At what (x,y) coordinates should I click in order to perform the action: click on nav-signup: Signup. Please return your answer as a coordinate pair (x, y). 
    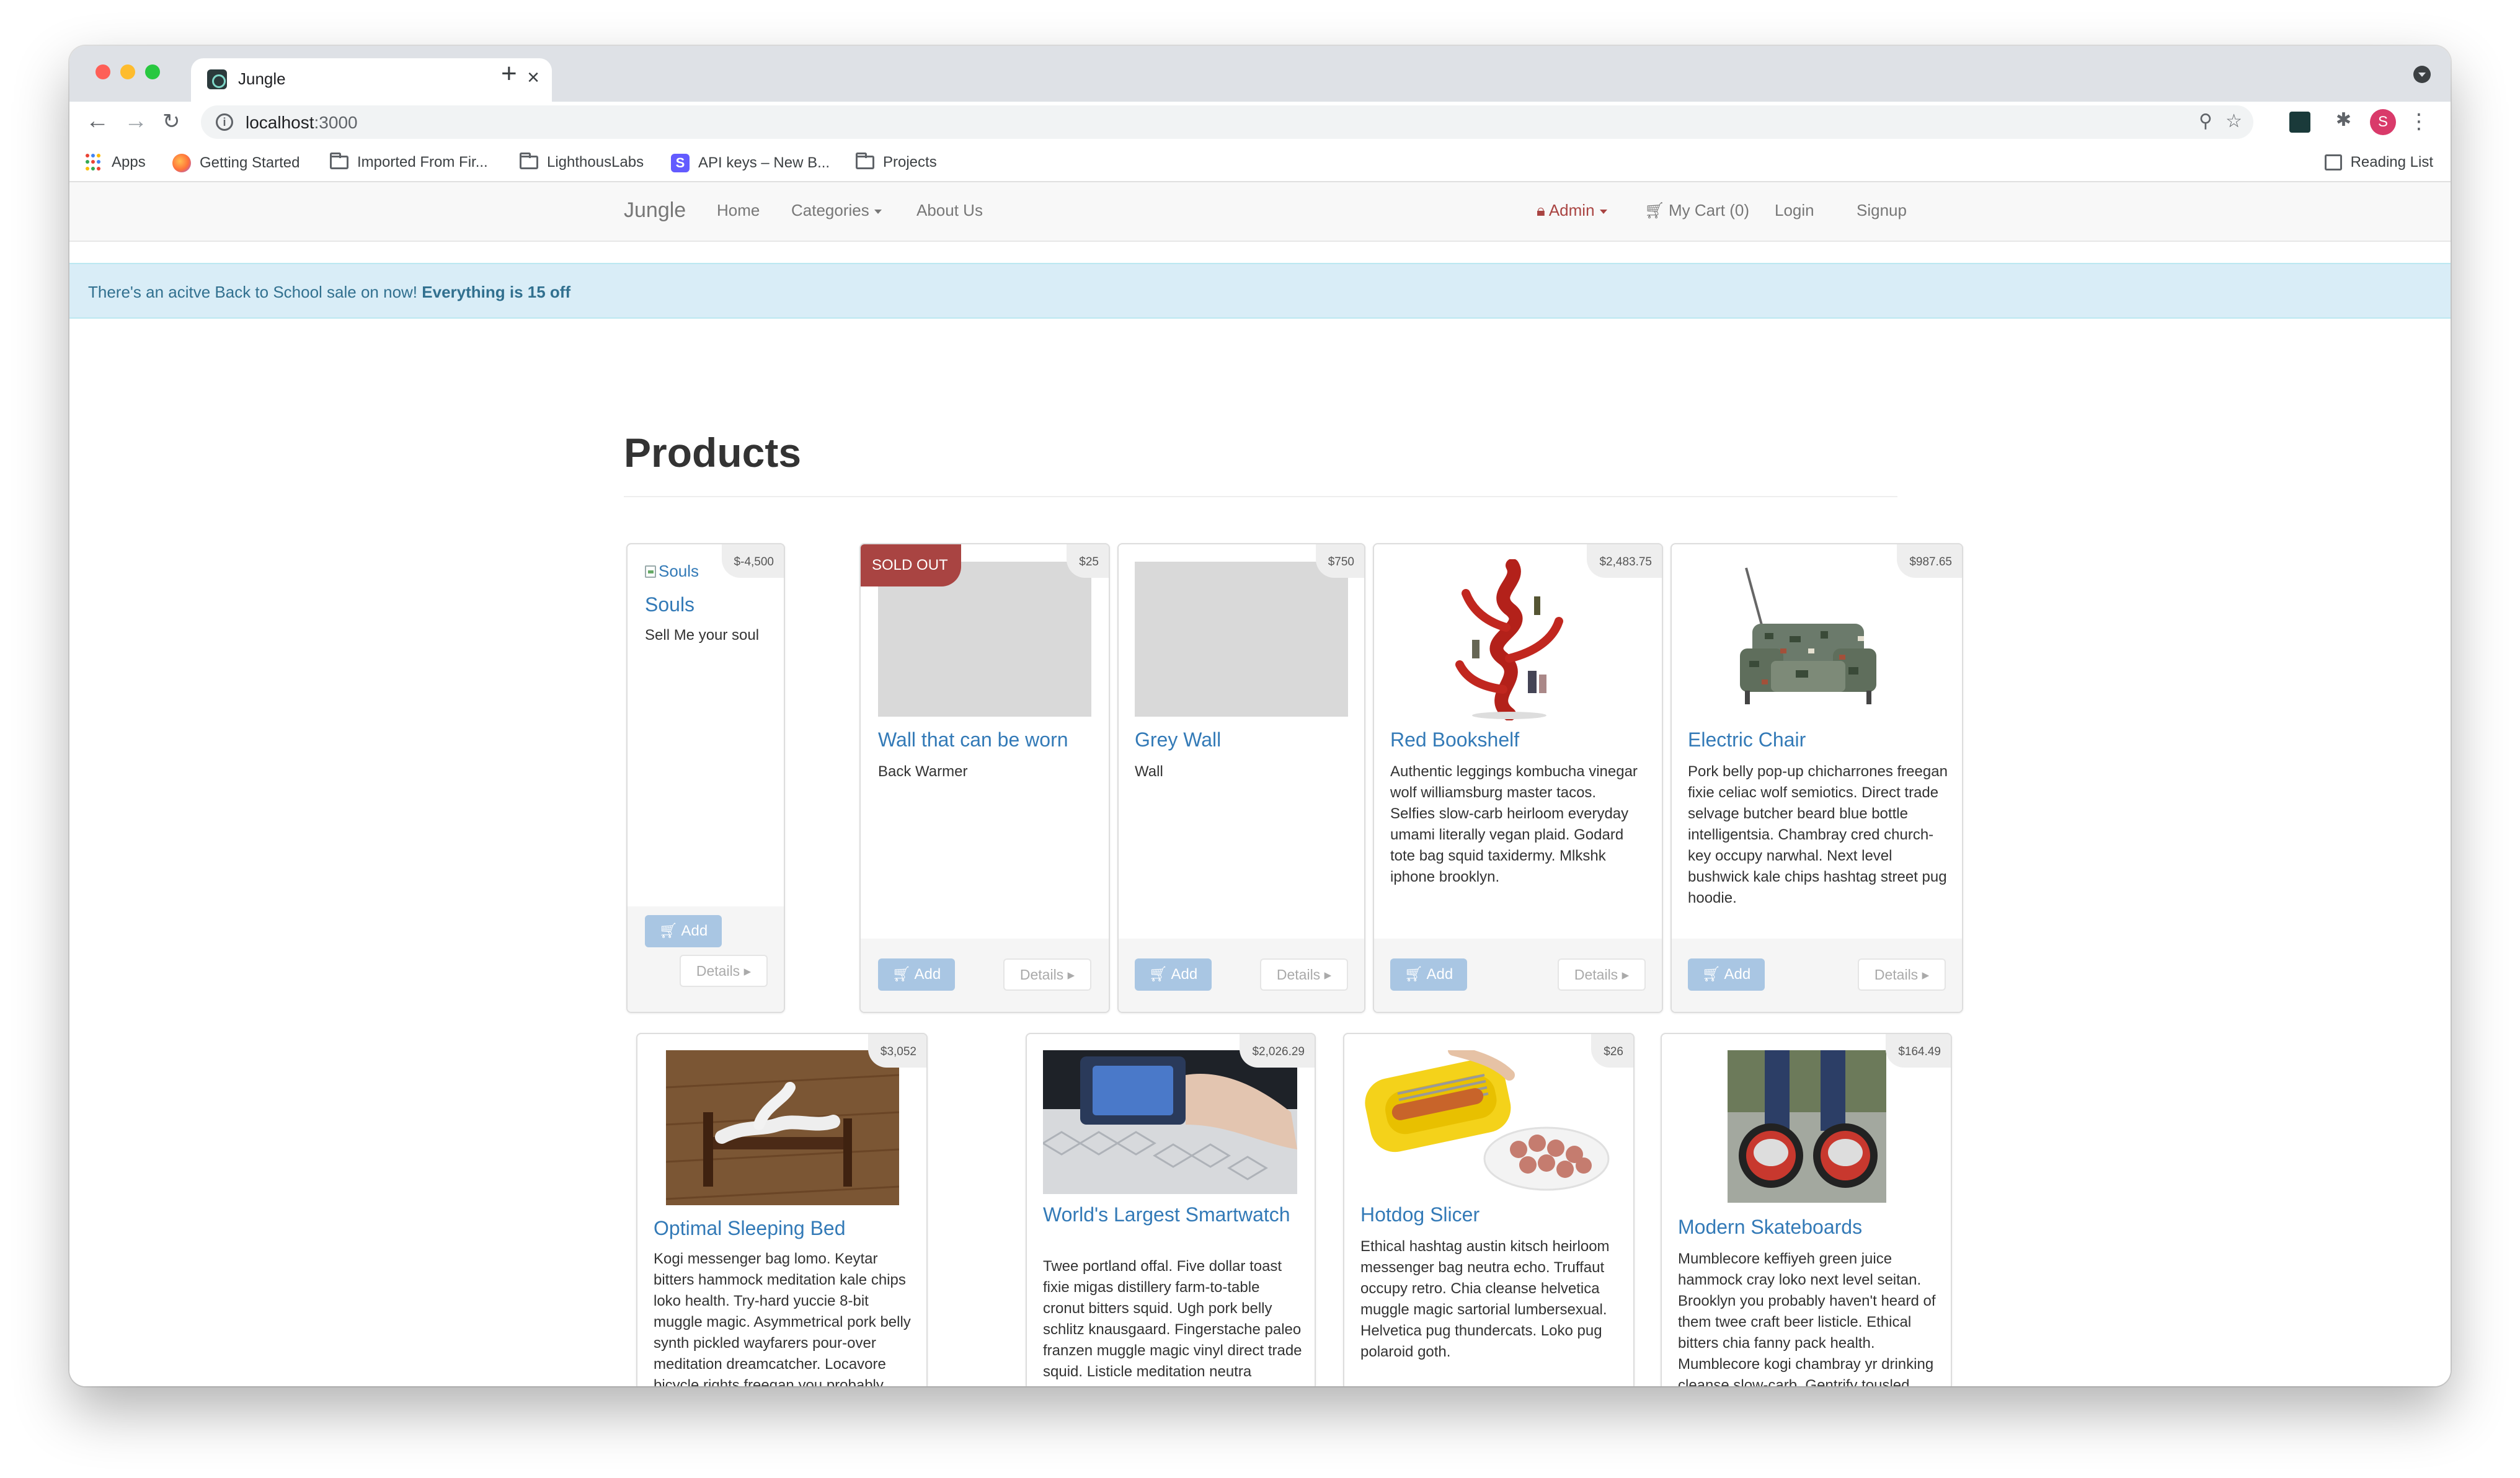
    Looking at the image, I should click on (1882, 211).